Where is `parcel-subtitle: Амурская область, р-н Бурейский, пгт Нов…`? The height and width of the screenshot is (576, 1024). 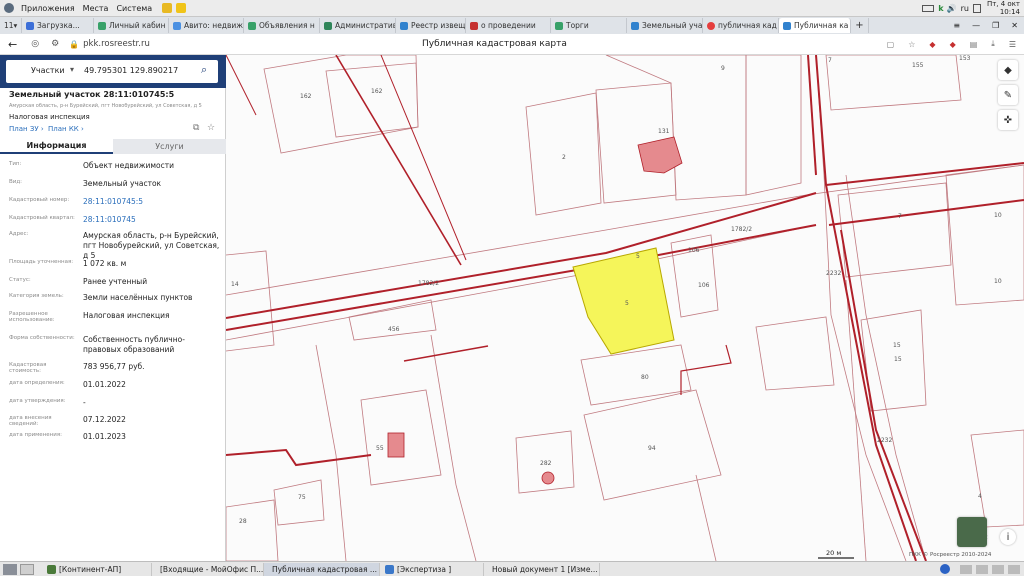 parcel-subtitle: Амурская область, р-н Бурейский, пгт Нов… is located at coordinates (105, 106).